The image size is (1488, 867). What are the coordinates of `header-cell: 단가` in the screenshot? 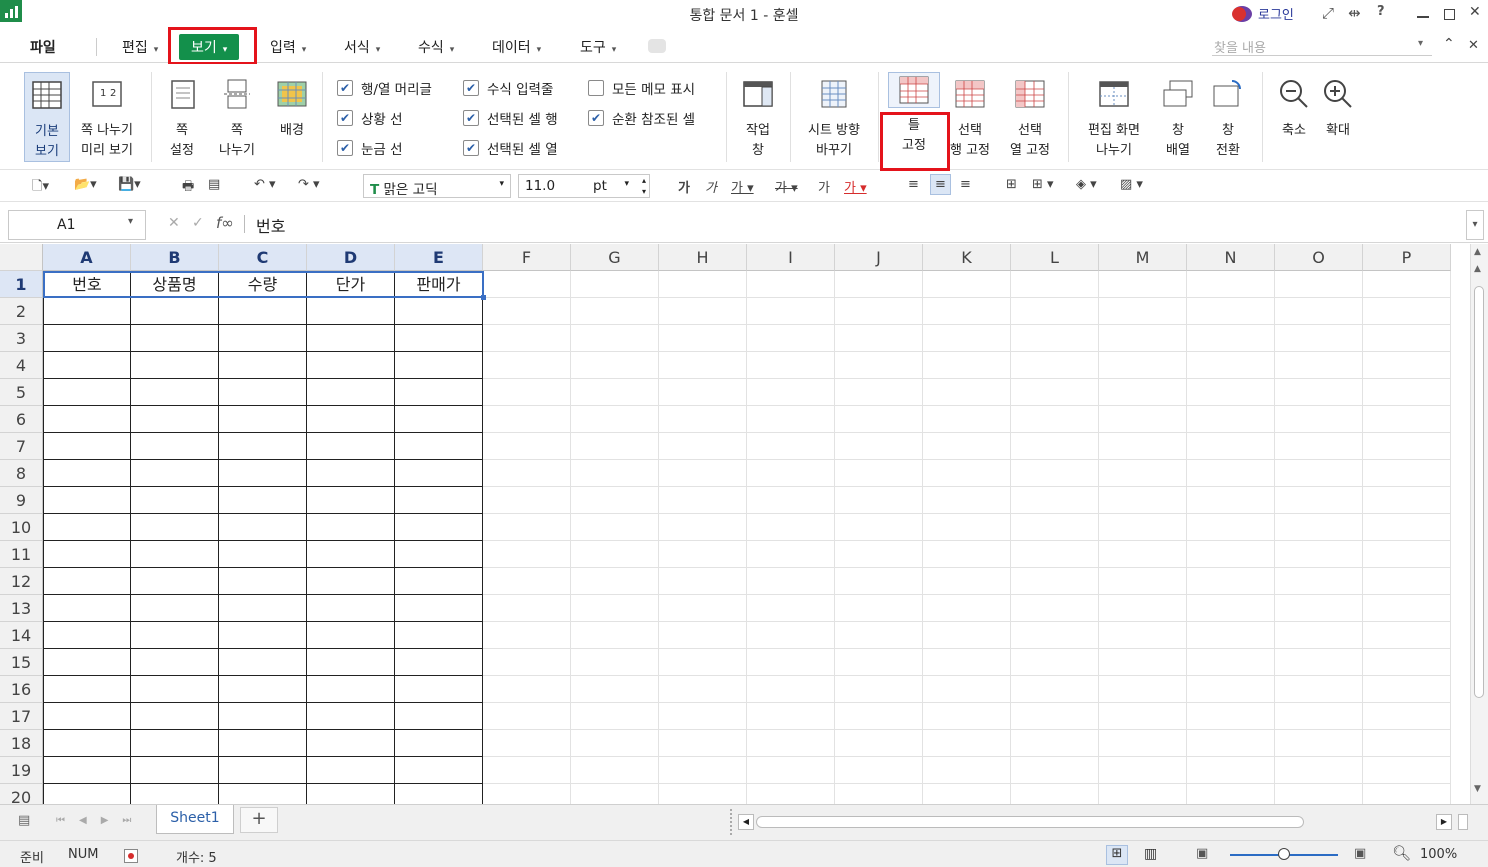 It's located at (351, 284).